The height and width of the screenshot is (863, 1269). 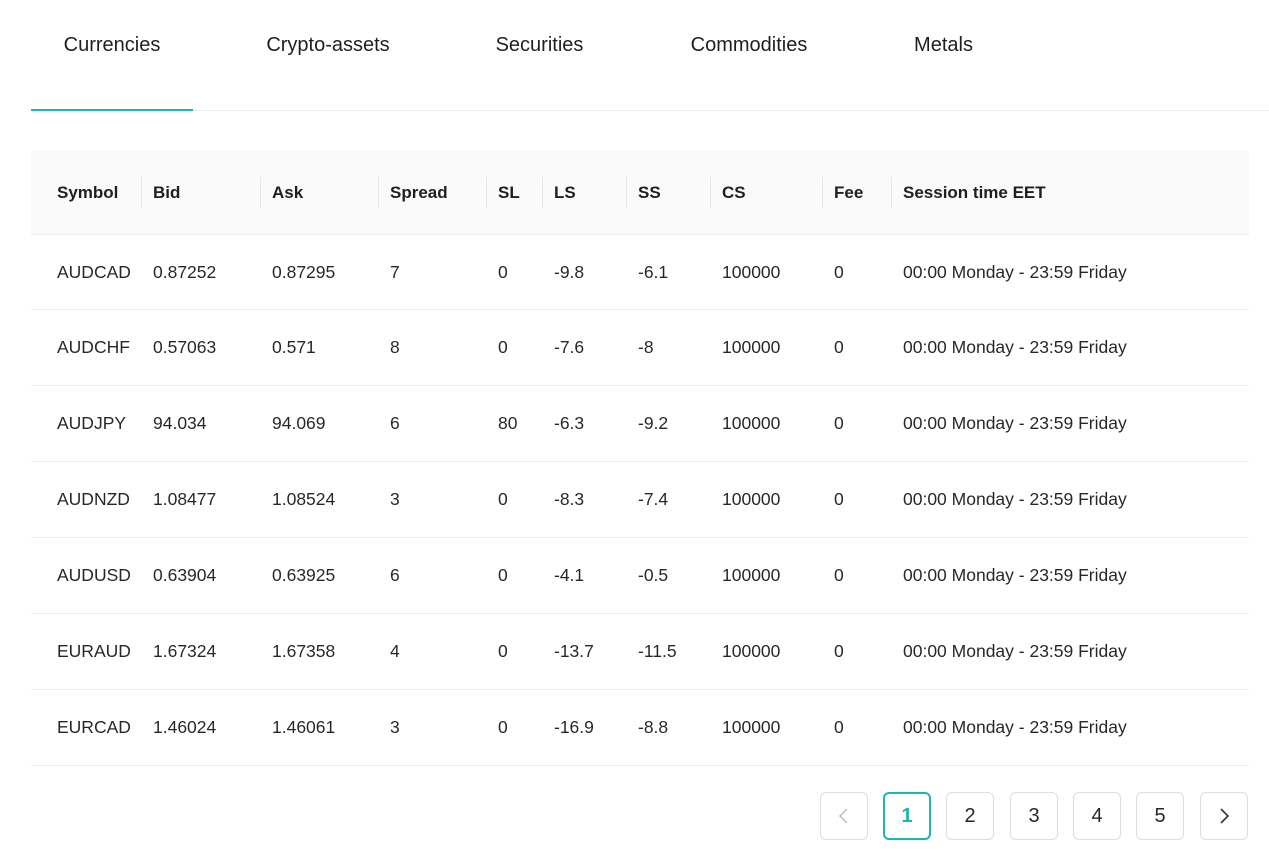 What do you see at coordinates (968, 192) in the screenshot?
I see `column-header-session-time: Session time EET` at bounding box center [968, 192].